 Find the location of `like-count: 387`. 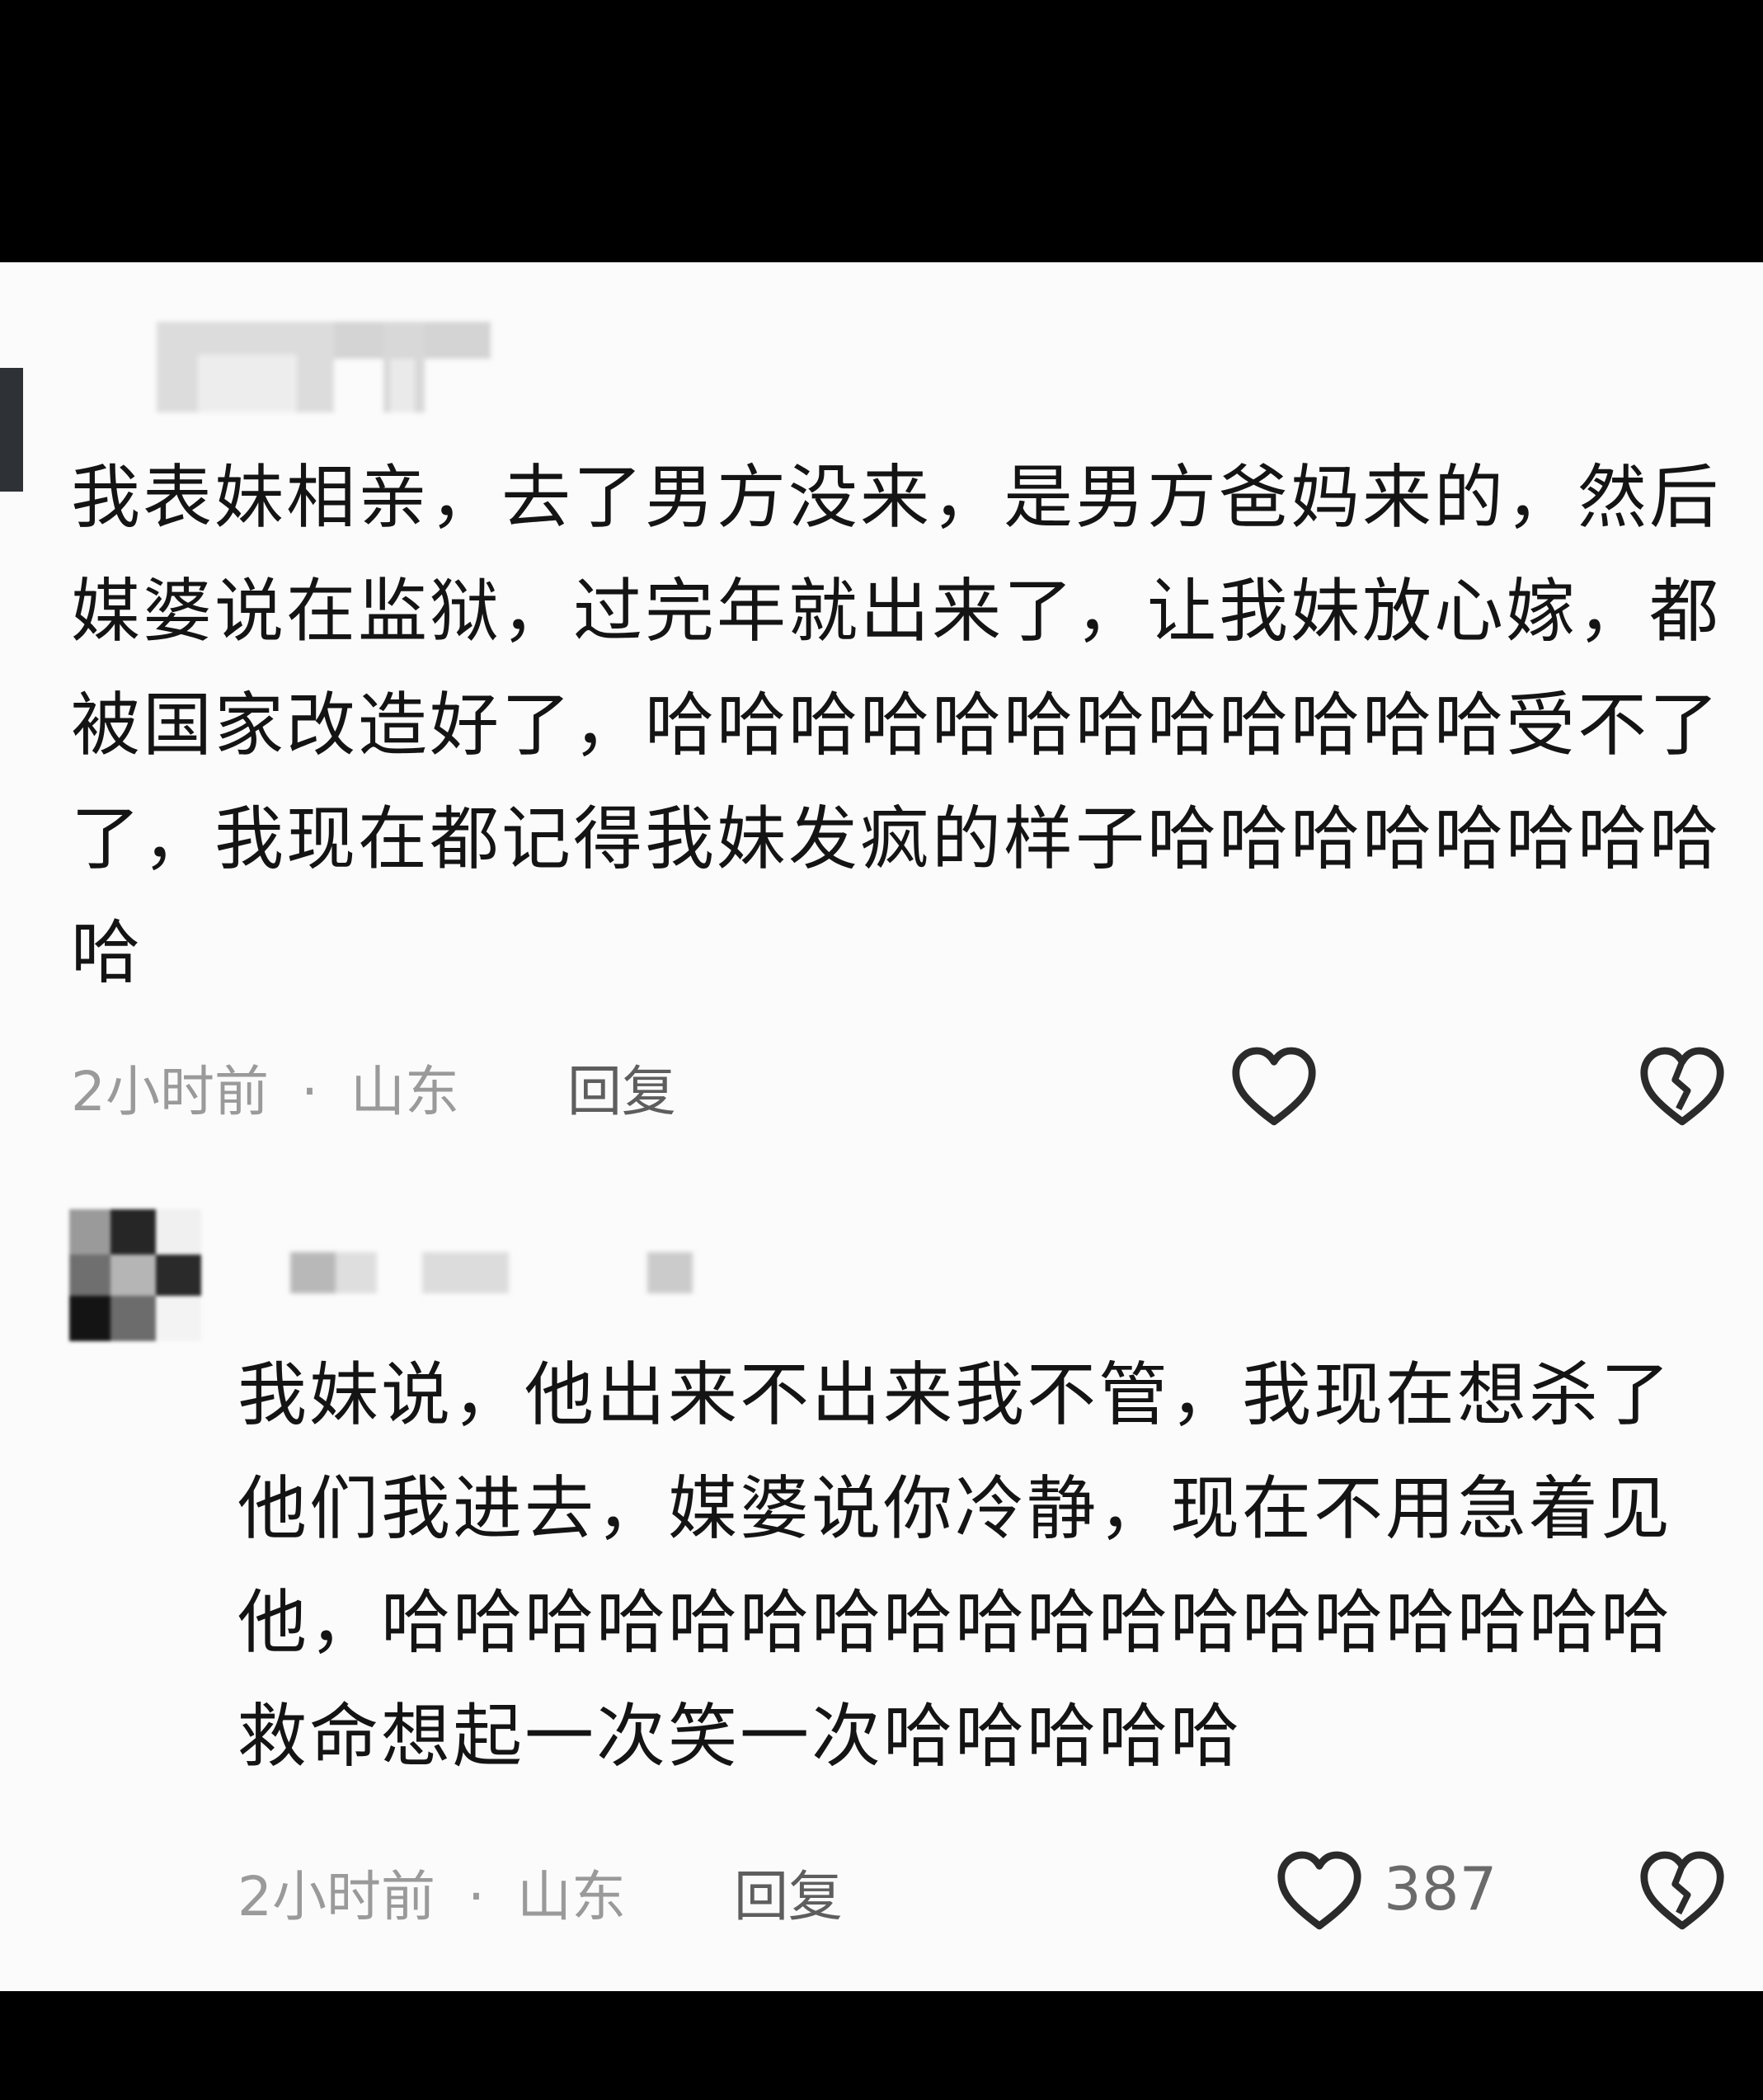

like-count: 387 is located at coordinates (1441, 1889).